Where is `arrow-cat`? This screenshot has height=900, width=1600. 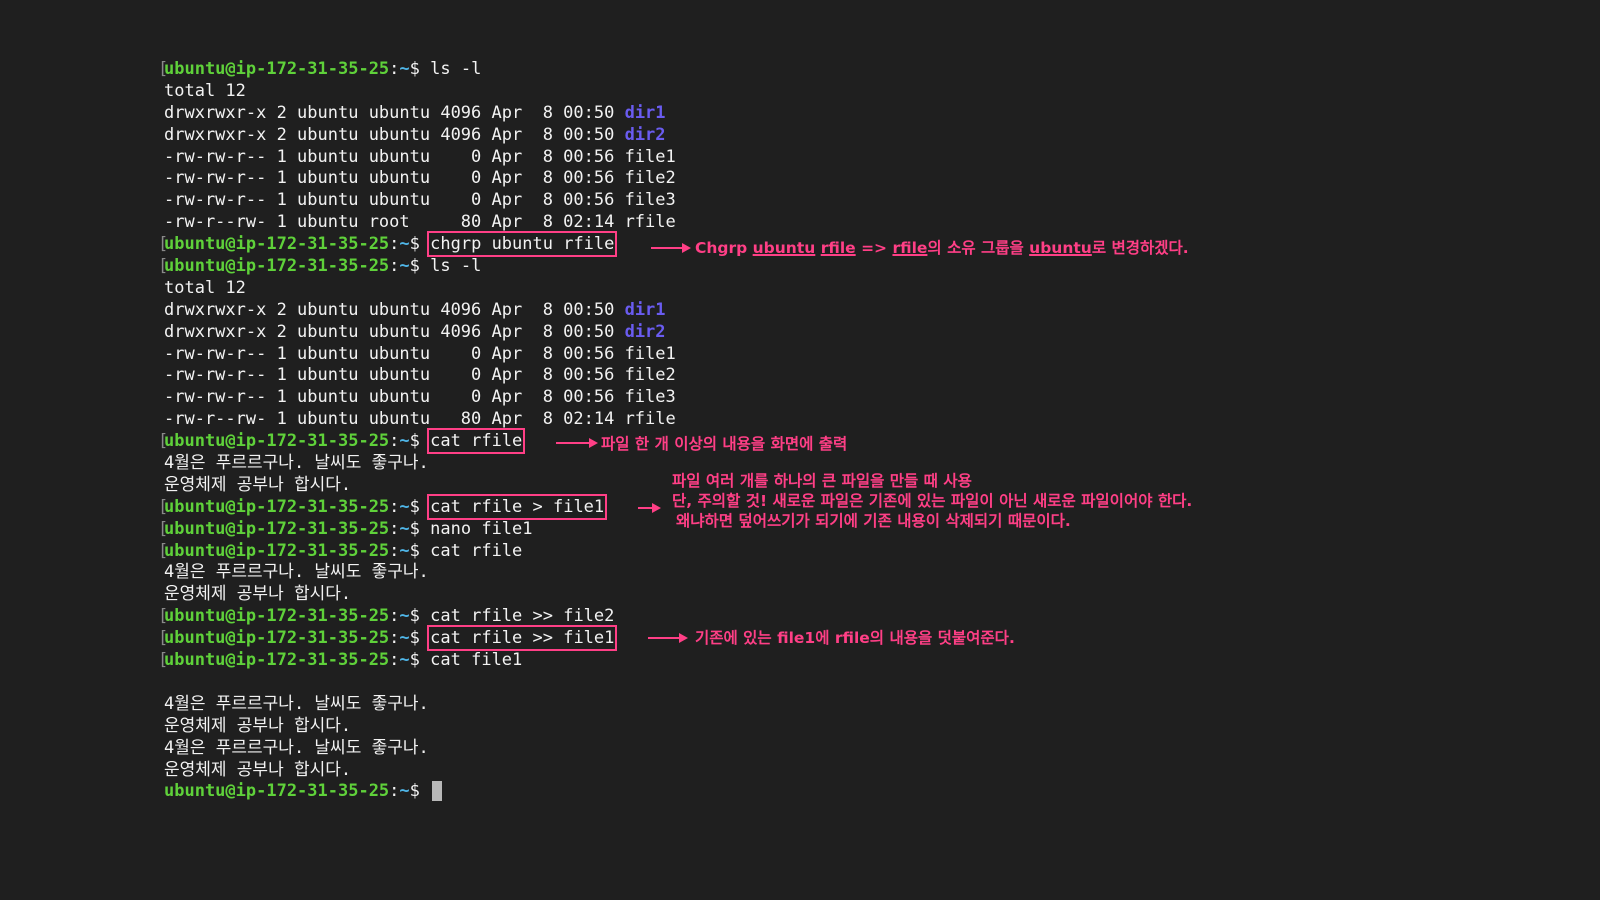 arrow-cat is located at coordinates (577, 443).